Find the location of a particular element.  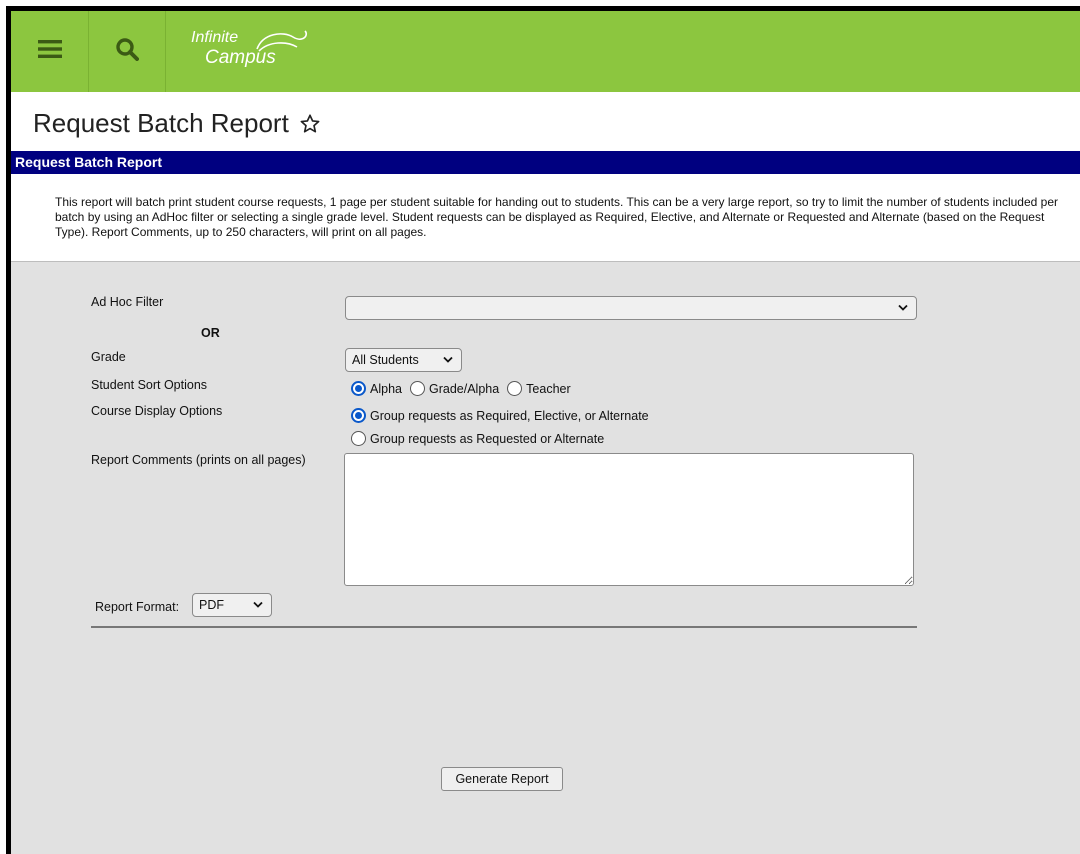

course-display-option-2: Group requests as Requested or Alternate is located at coordinates (477, 438).